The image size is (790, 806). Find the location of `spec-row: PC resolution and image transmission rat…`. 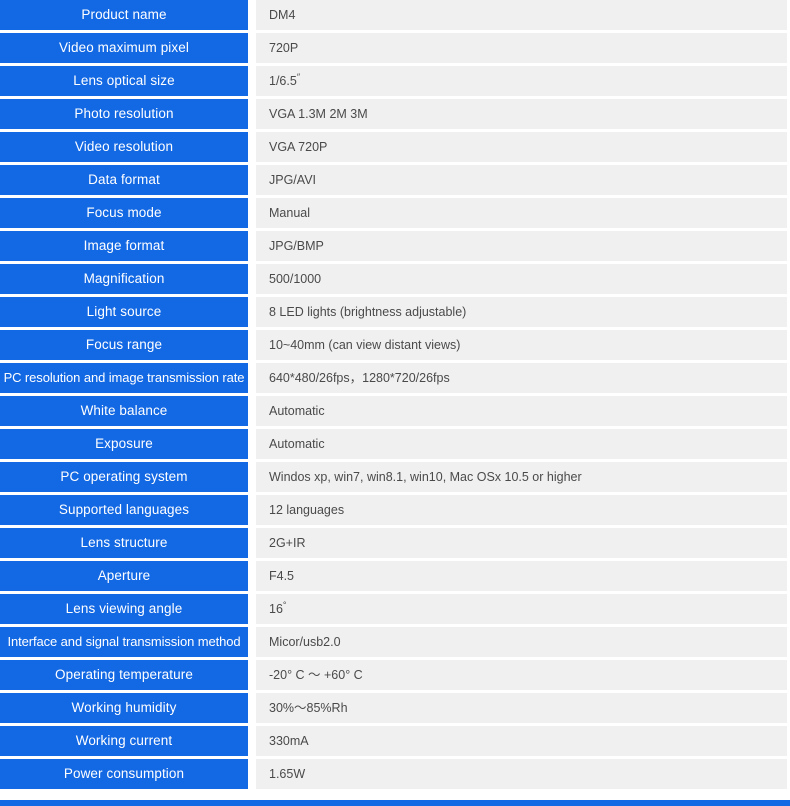

spec-row: PC resolution and image transmission rat… is located at coordinates (395, 378).